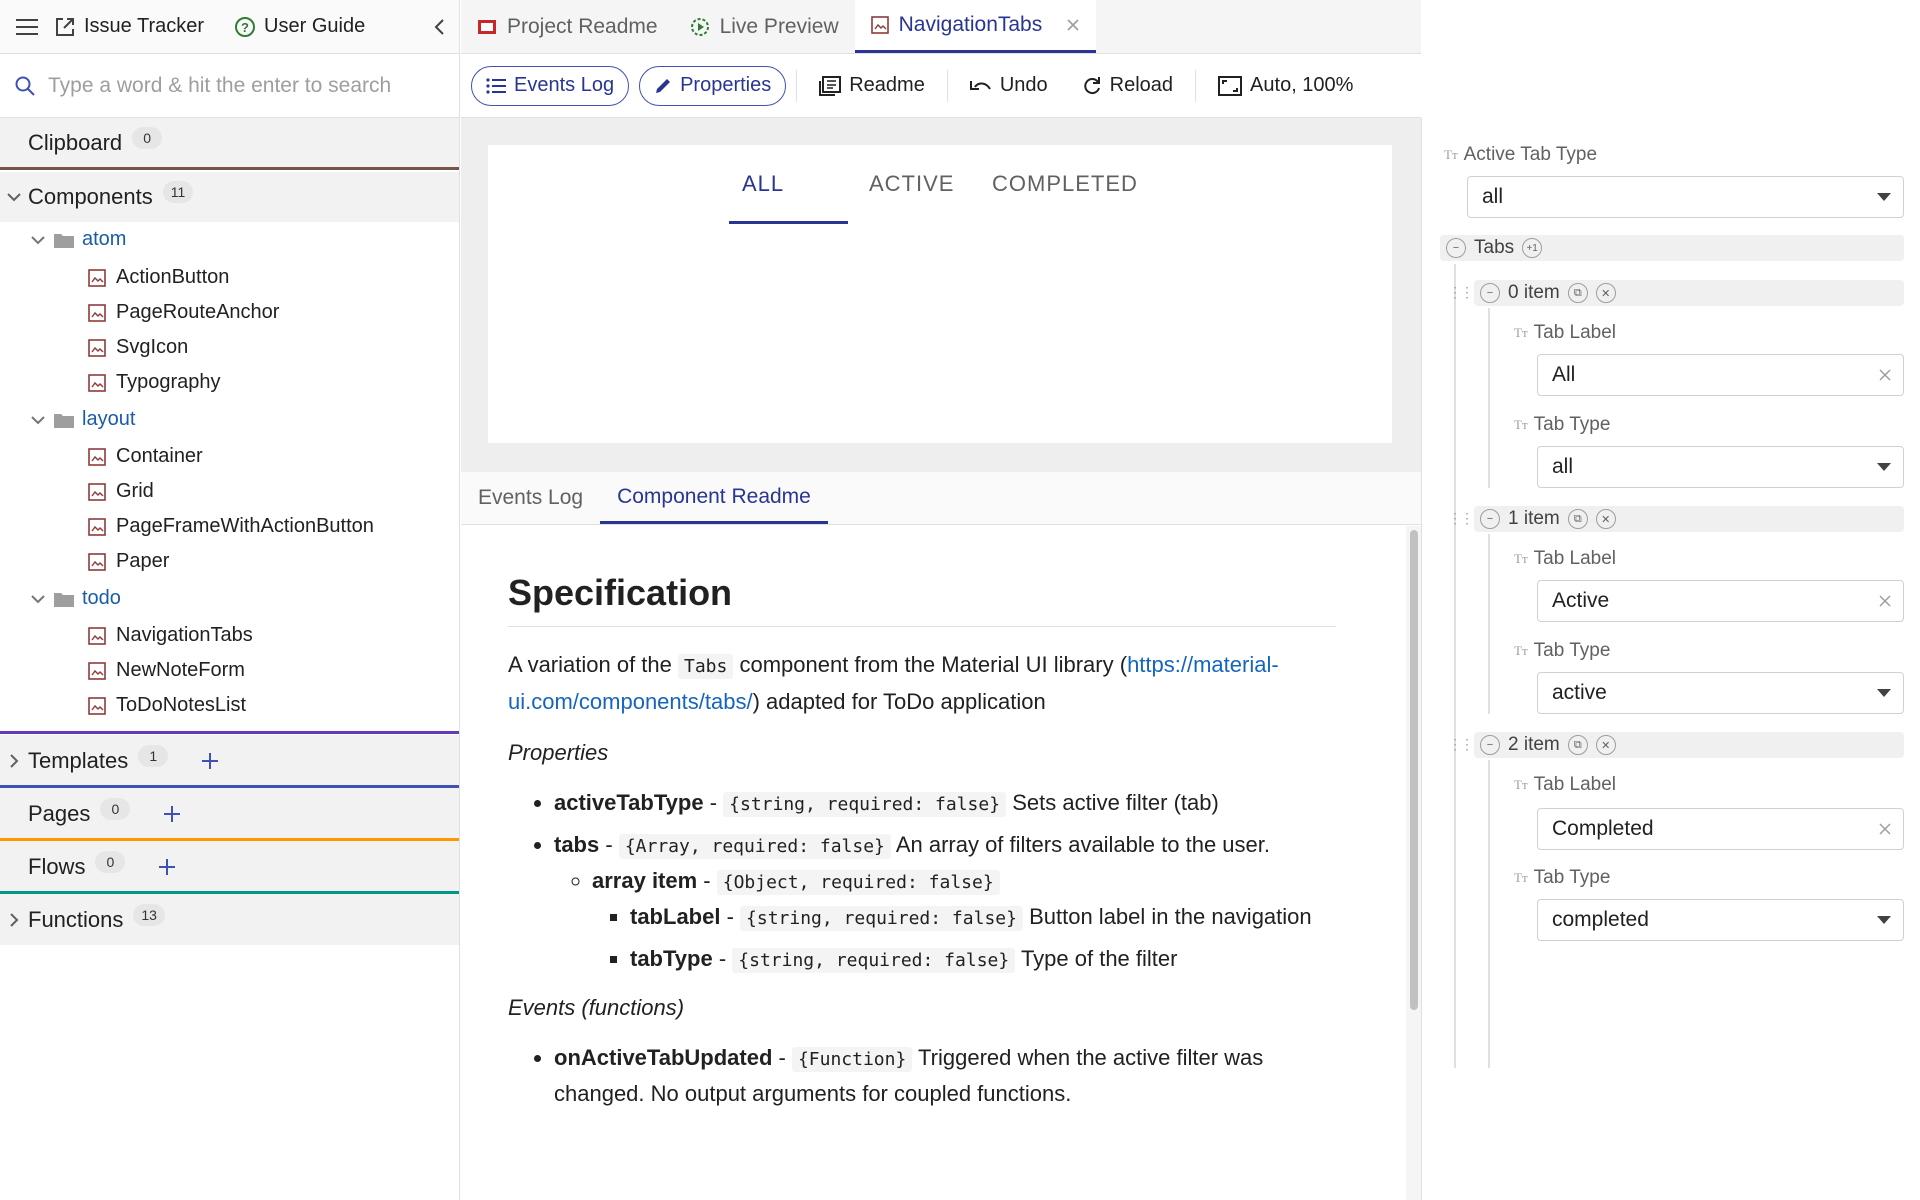  I want to click on tree-item-typography: Typography, so click(154, 382).